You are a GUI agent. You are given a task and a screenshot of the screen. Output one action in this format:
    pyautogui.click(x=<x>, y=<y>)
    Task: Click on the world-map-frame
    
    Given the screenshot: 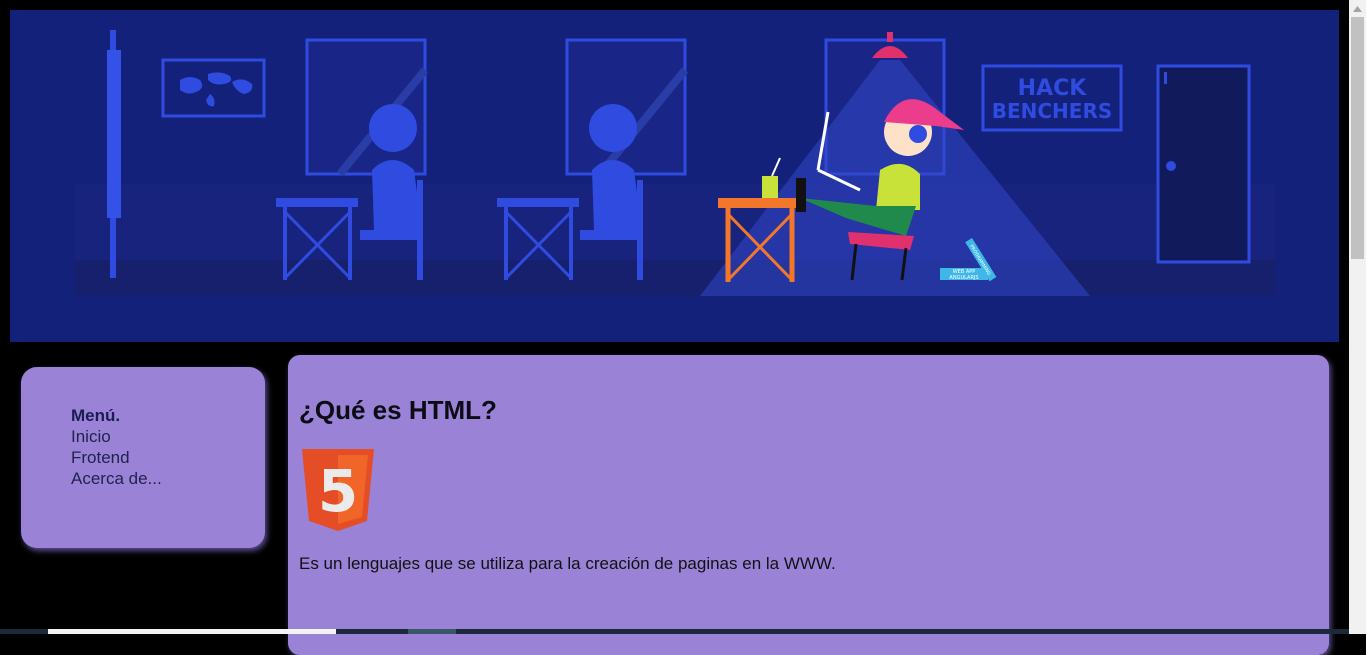 What is the action you would take?
    pyautogui.click(x=213, y=88)
    